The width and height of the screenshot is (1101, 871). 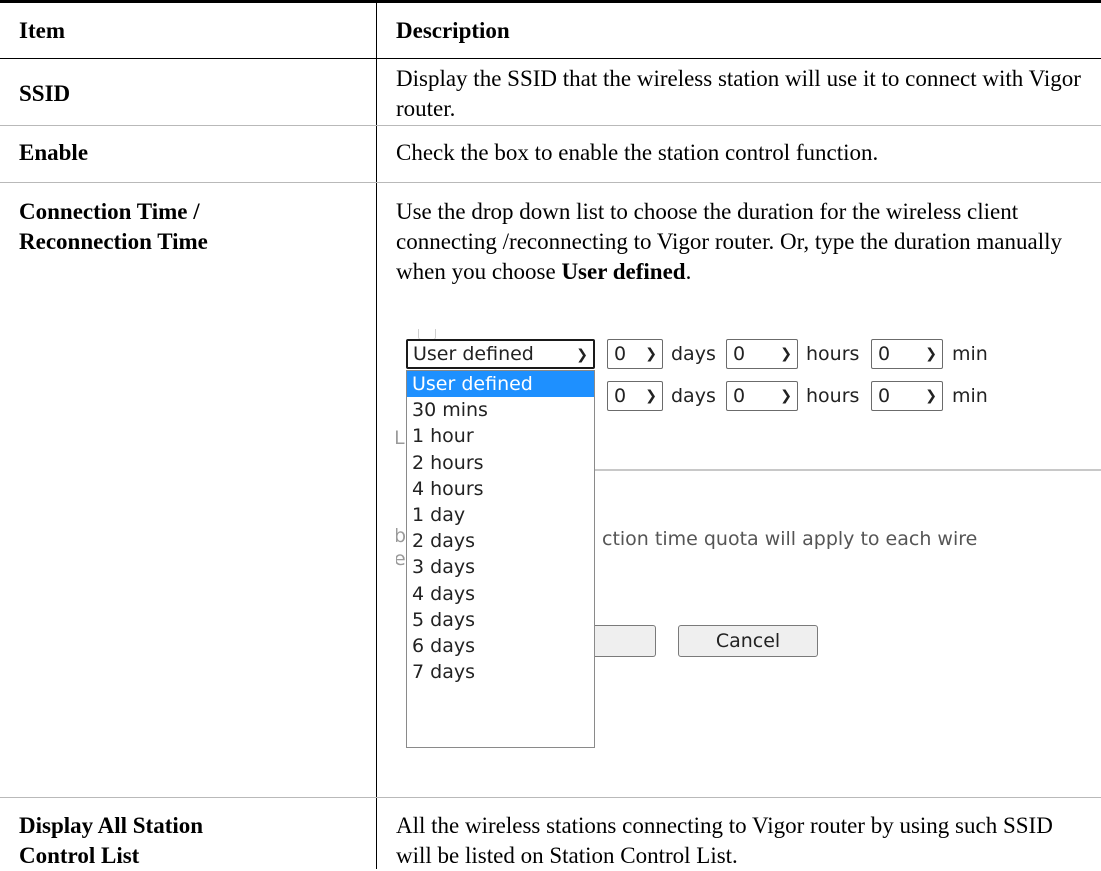 What do you see at coordinates (500, 646) in the screenshot?
I see `dropdown-option: 6 days` at bounding box center [500, 646].